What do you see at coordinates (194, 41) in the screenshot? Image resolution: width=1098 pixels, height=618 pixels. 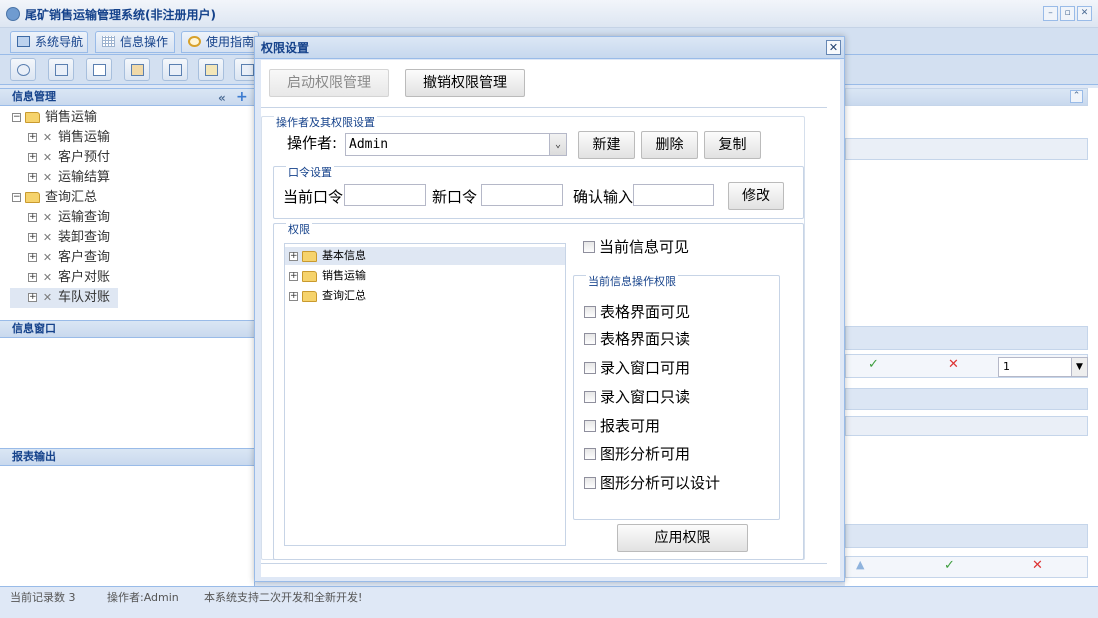 I see `help-icon` at bounding box center [194, 41].